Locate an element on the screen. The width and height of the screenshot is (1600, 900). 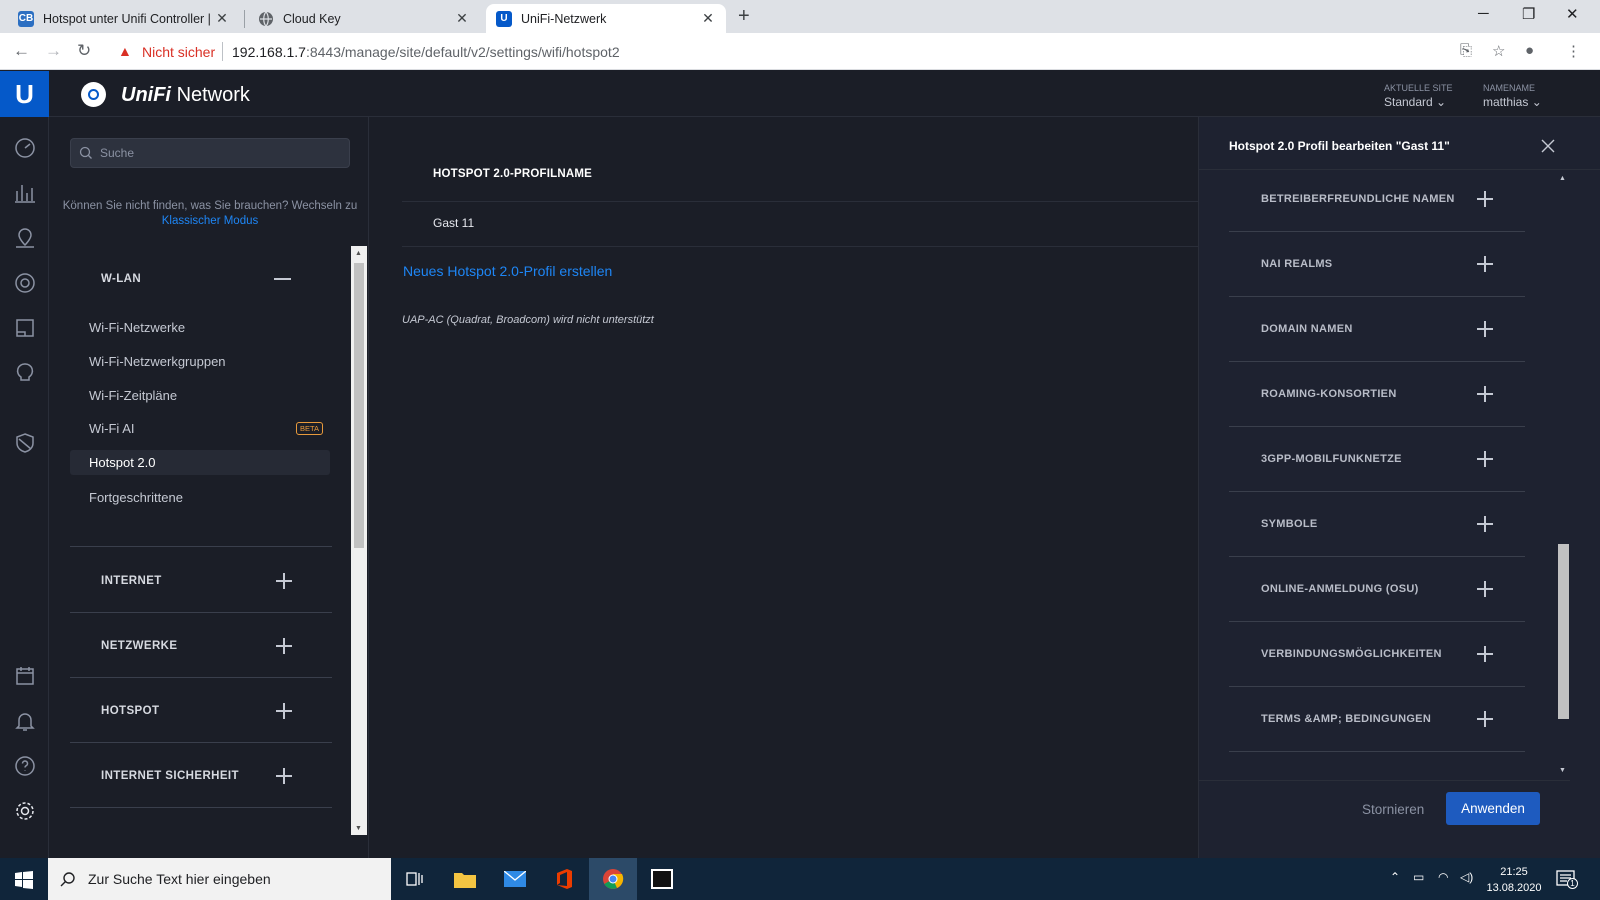
apply-button: Anwenden is located at coordinates (1493, 808).